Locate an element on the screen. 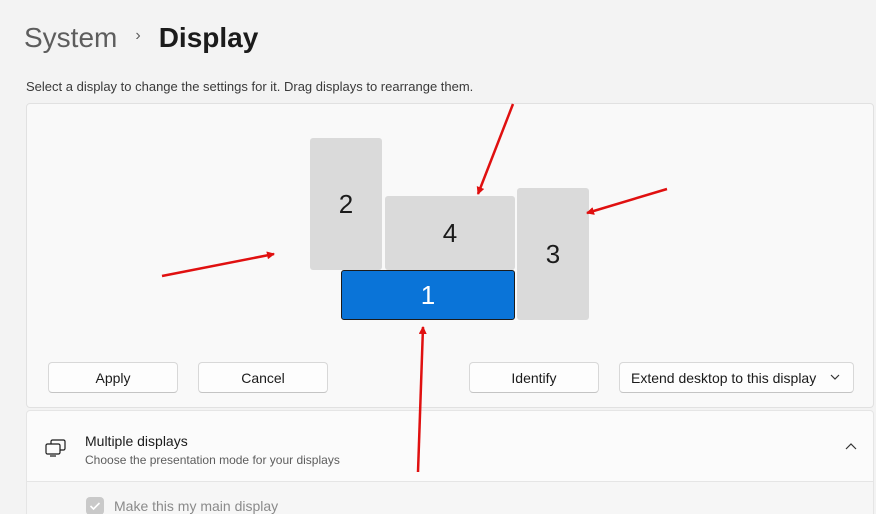 This screenshot has width=876, height=514. identify-button: Identify is located at coordinates (534, 377).